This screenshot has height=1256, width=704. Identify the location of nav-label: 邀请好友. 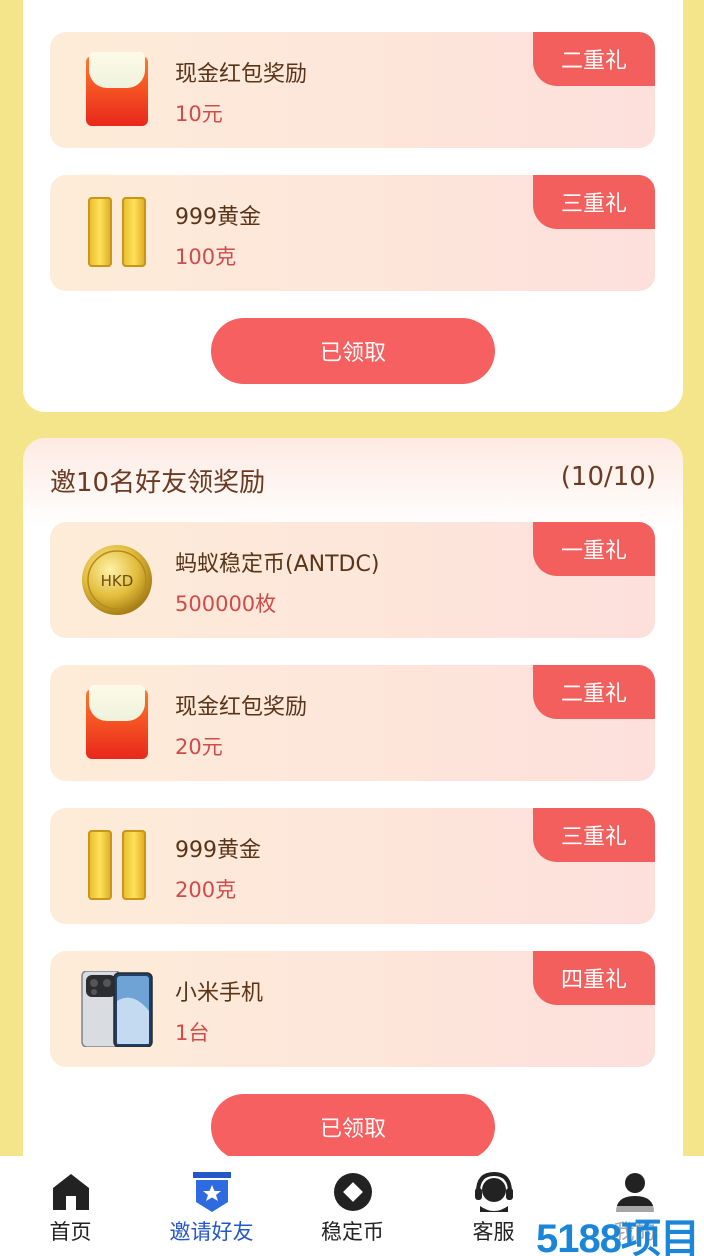
(211, 1232).